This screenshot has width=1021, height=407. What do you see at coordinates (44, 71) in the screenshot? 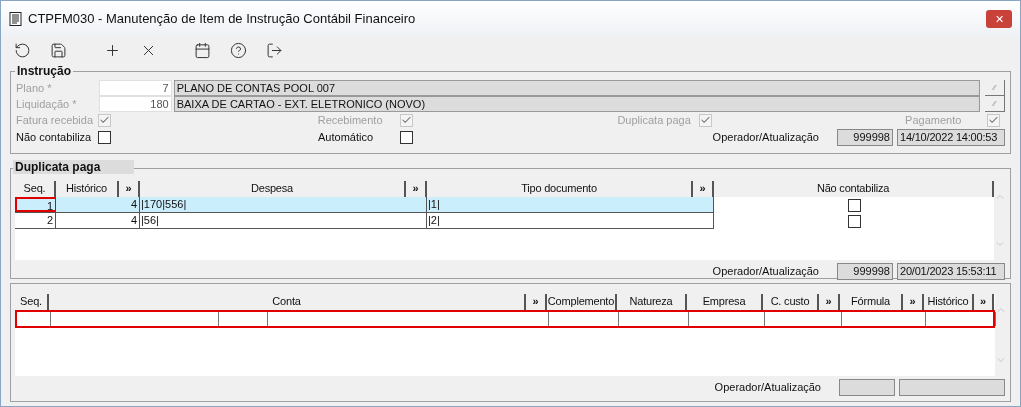
I see `section-legend: Instrução` at bounding box center [44, 71].